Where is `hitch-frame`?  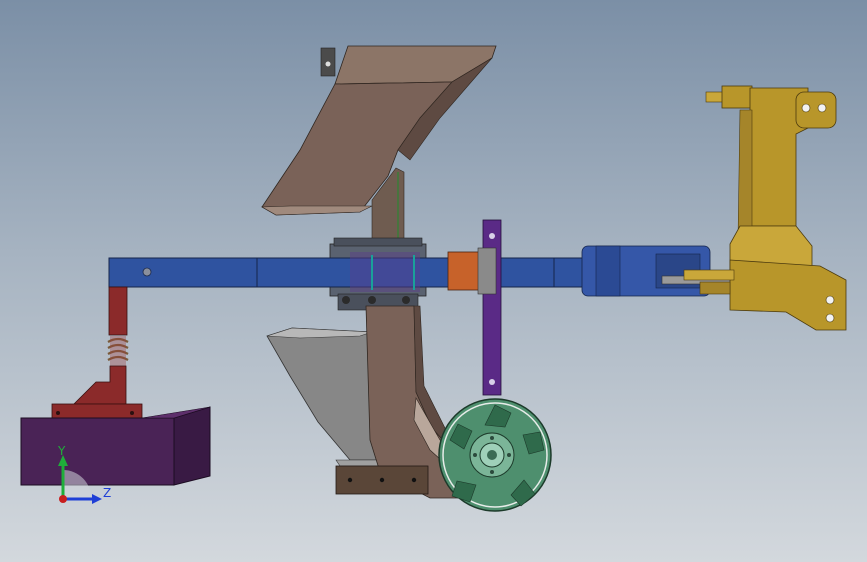 hitch-frame is located at coordinates (765, 208).